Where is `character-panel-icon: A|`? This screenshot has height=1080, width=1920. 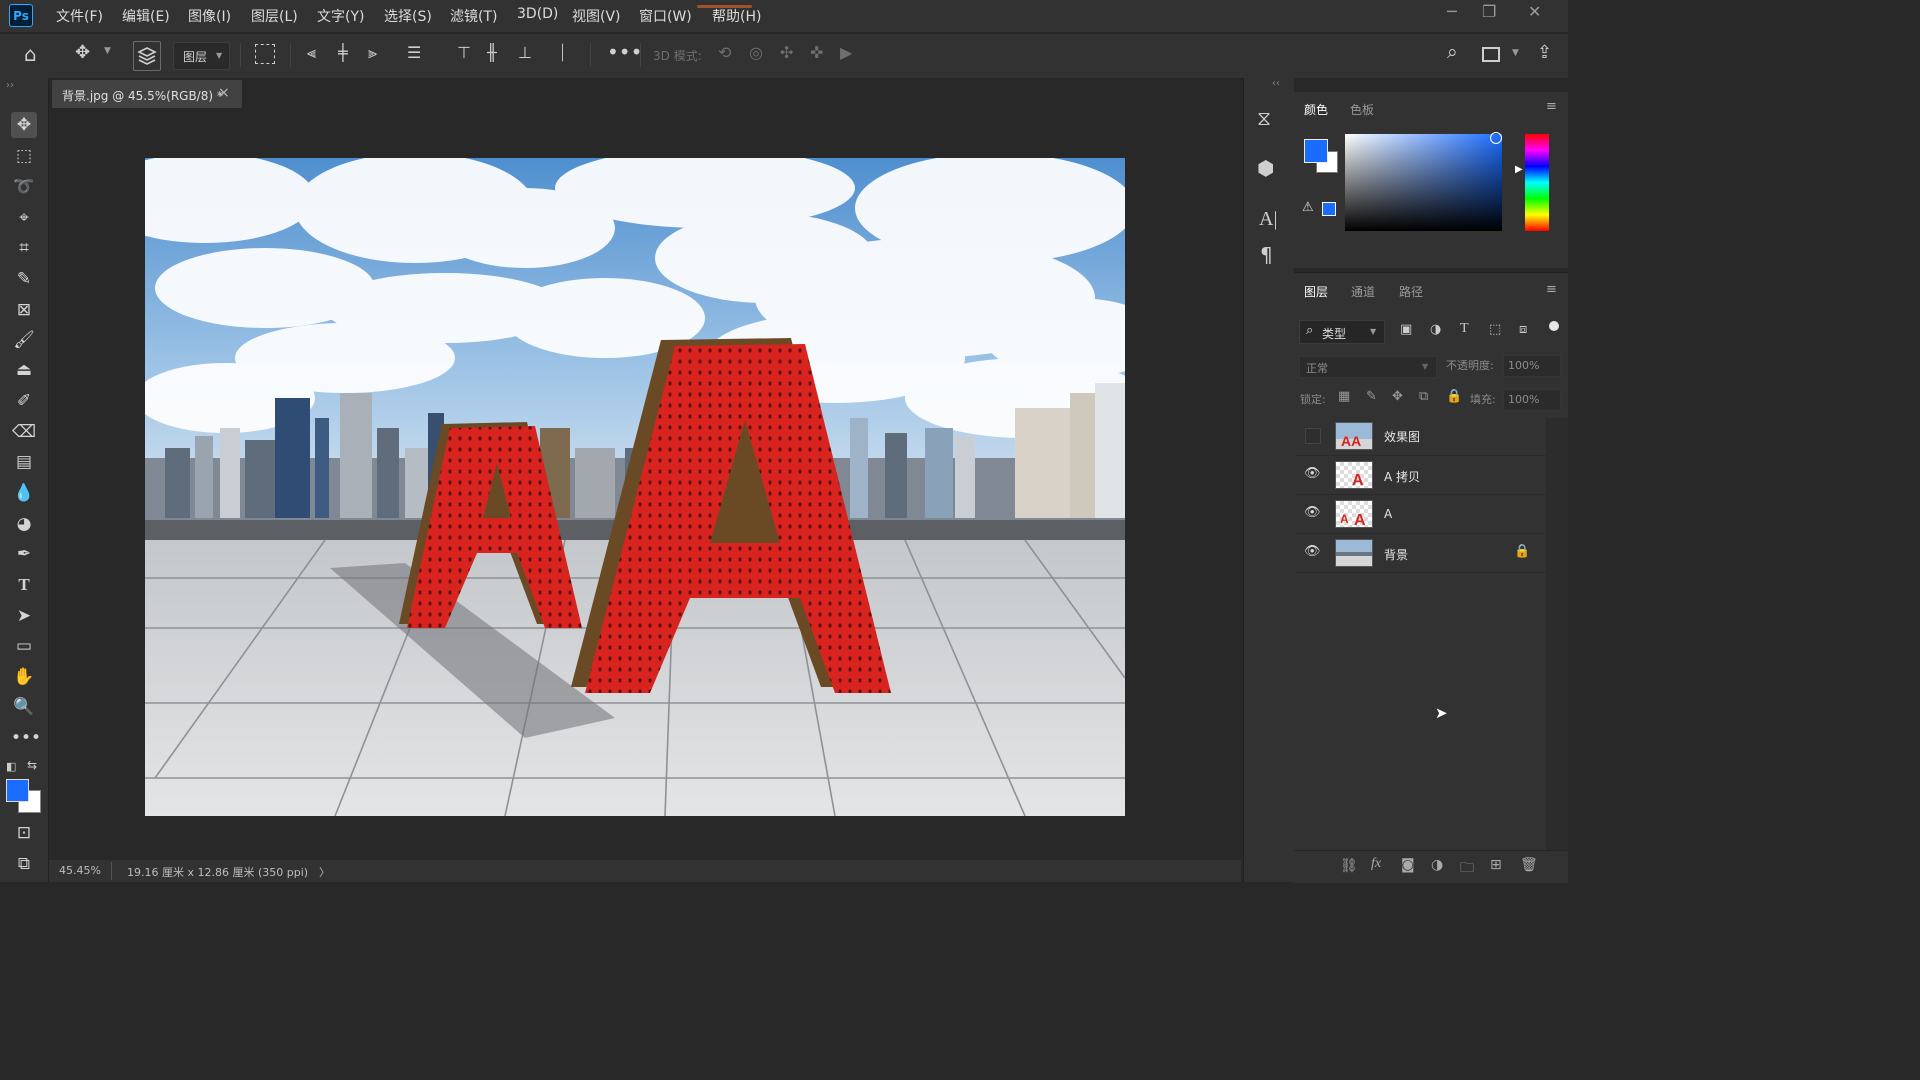 character-panel-icon: A| is located at coordinates (1268, 219).